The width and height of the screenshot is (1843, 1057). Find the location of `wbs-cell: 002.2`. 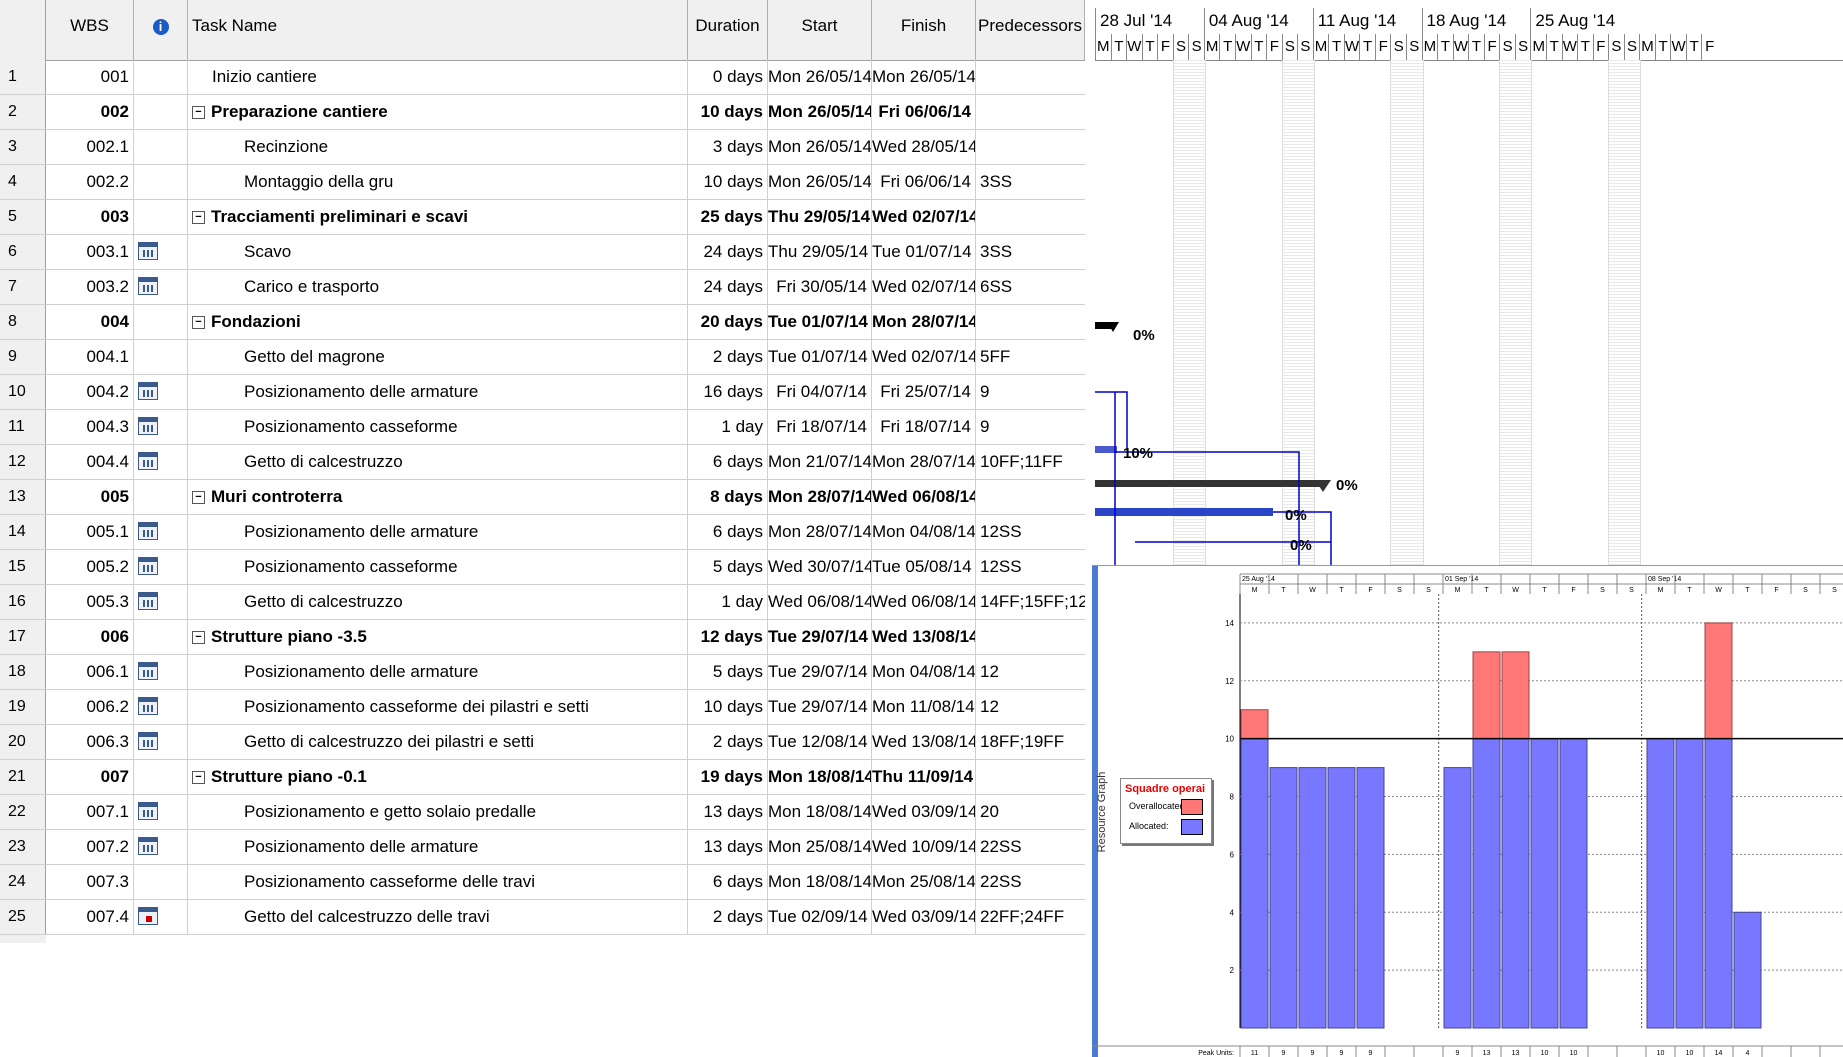

wbs-cell: 002.2 is located at coordinates (90, 182).